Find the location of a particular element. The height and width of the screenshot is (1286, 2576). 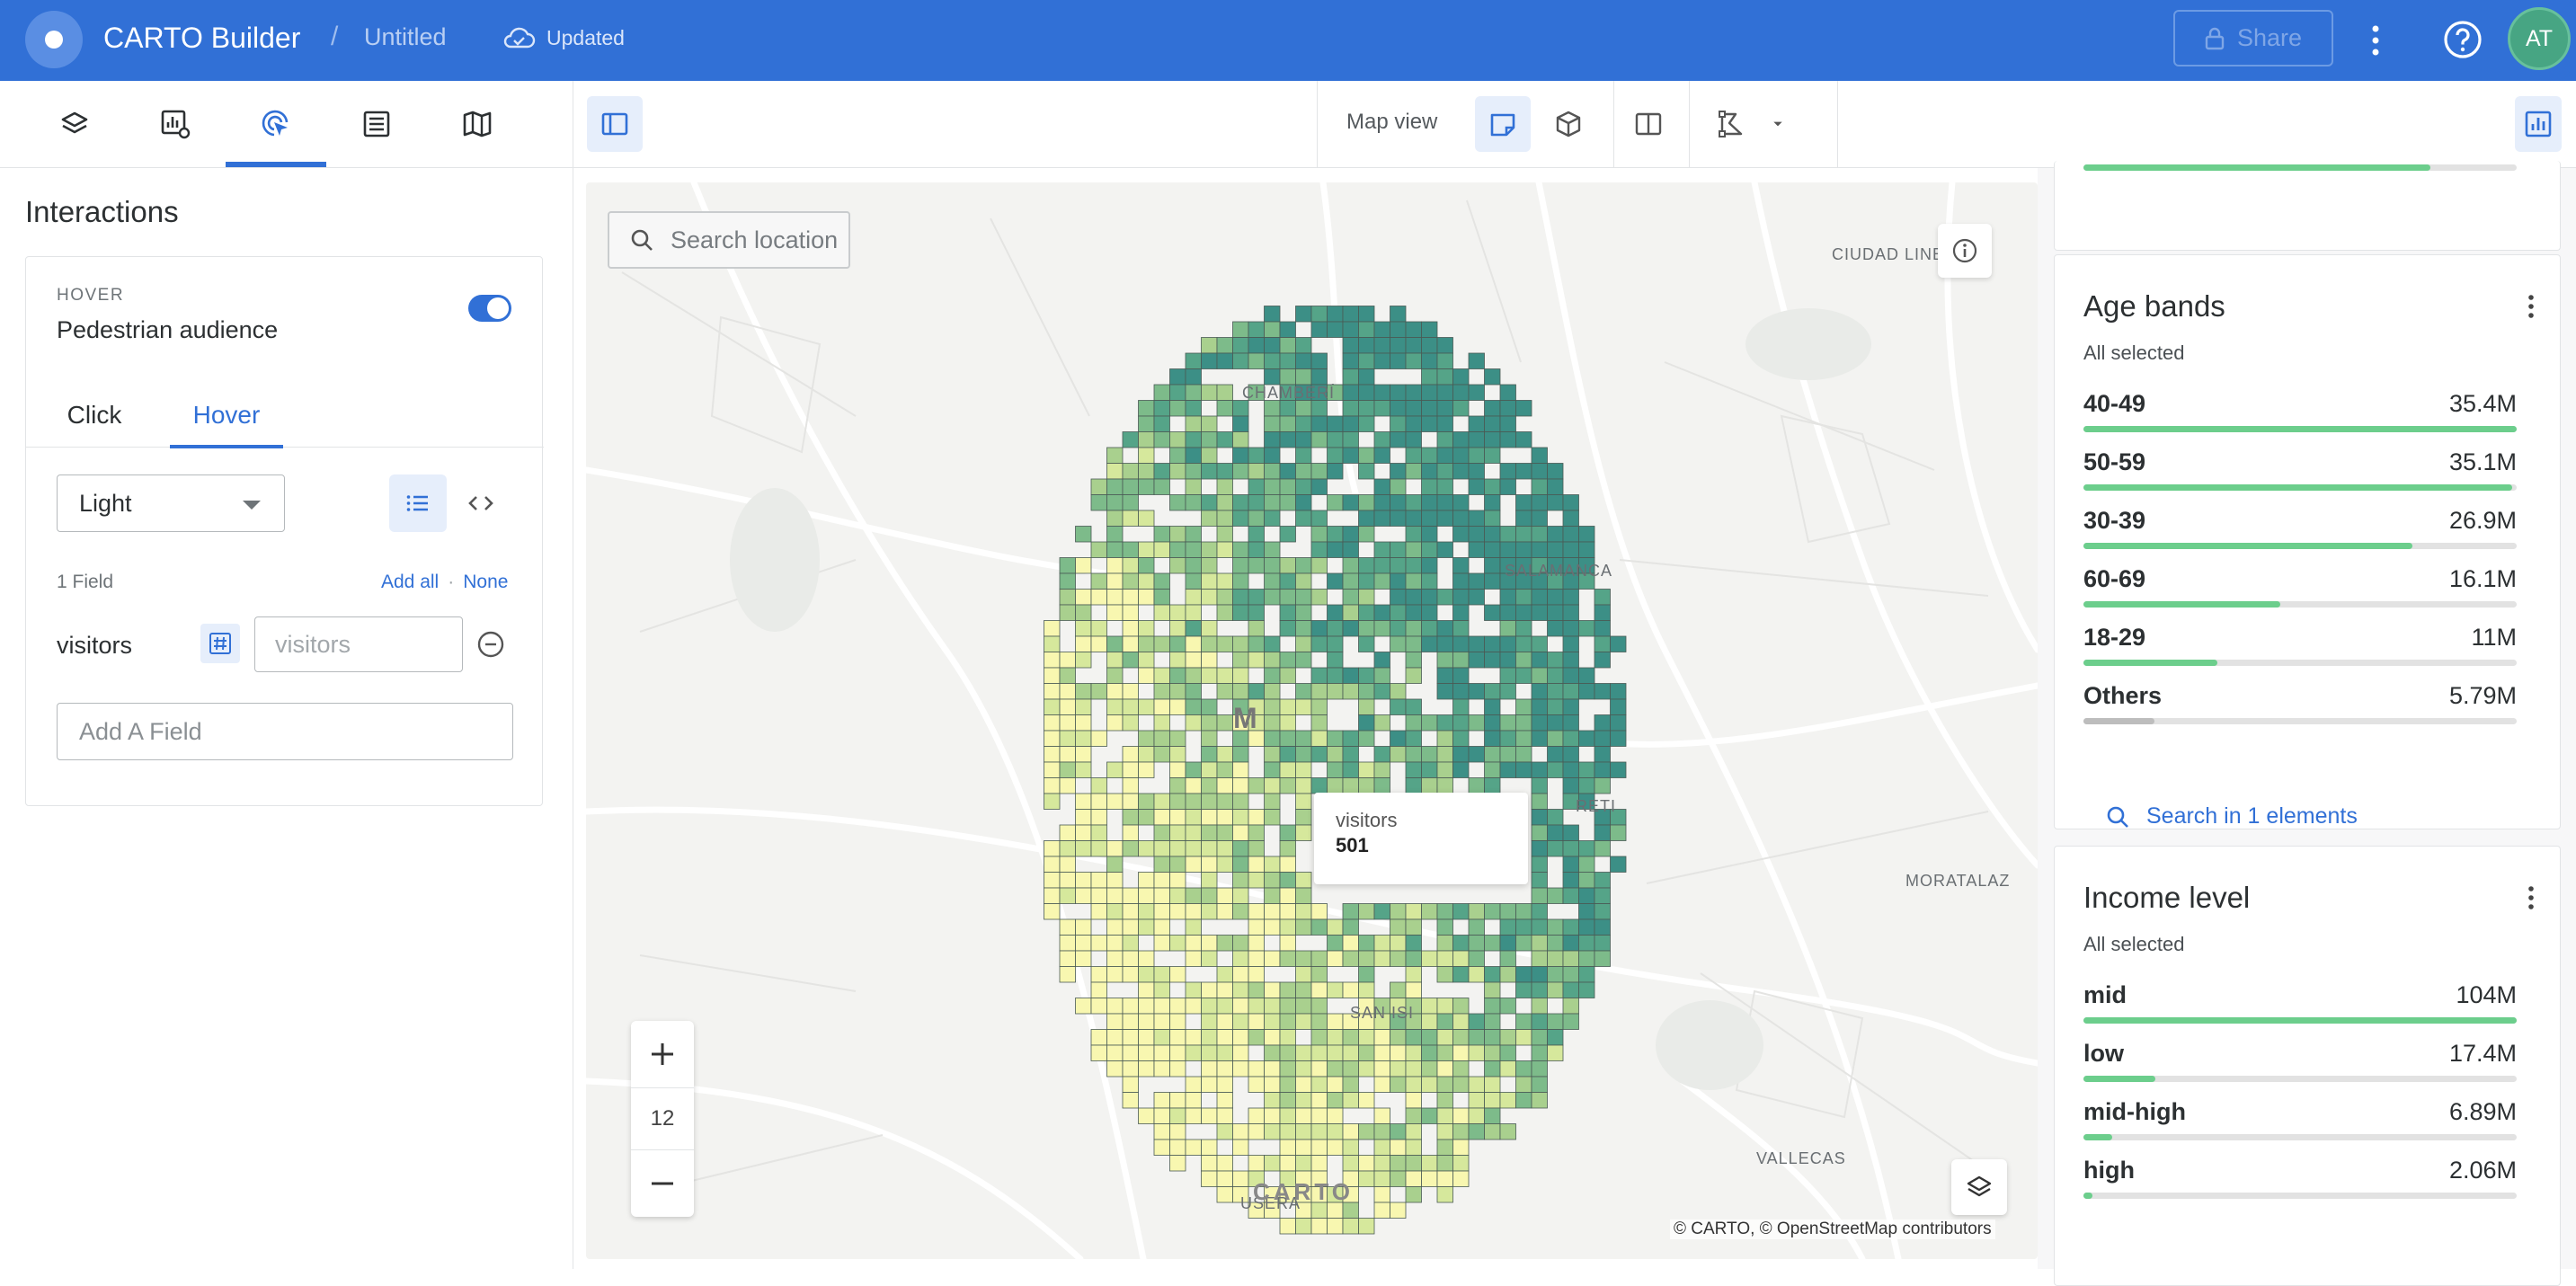

remove-field-icon is located at coordinates (490, 644).